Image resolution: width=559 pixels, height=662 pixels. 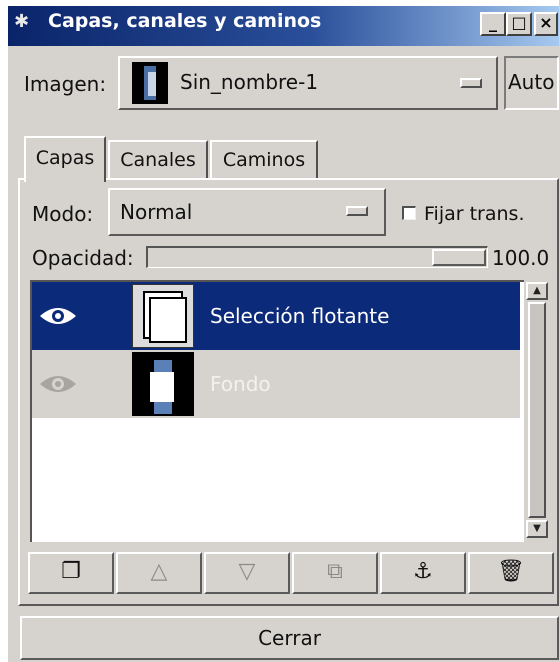 What do you see at coordinates (276, 384) in the screenshot?
I see `layer-row: Fondo` at bounding box center [276, 384].